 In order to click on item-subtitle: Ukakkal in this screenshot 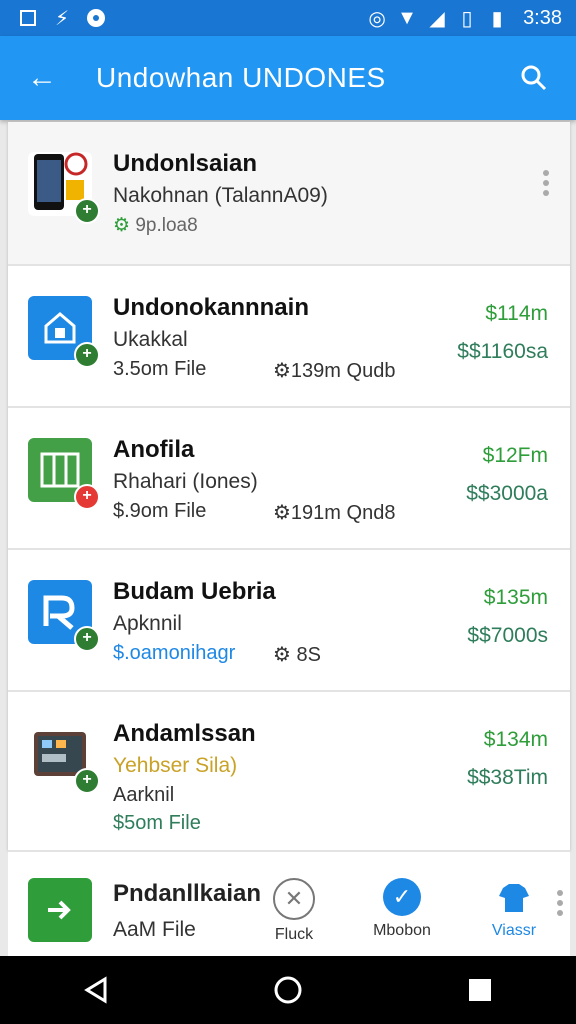, I will do `click(150, 339)`.